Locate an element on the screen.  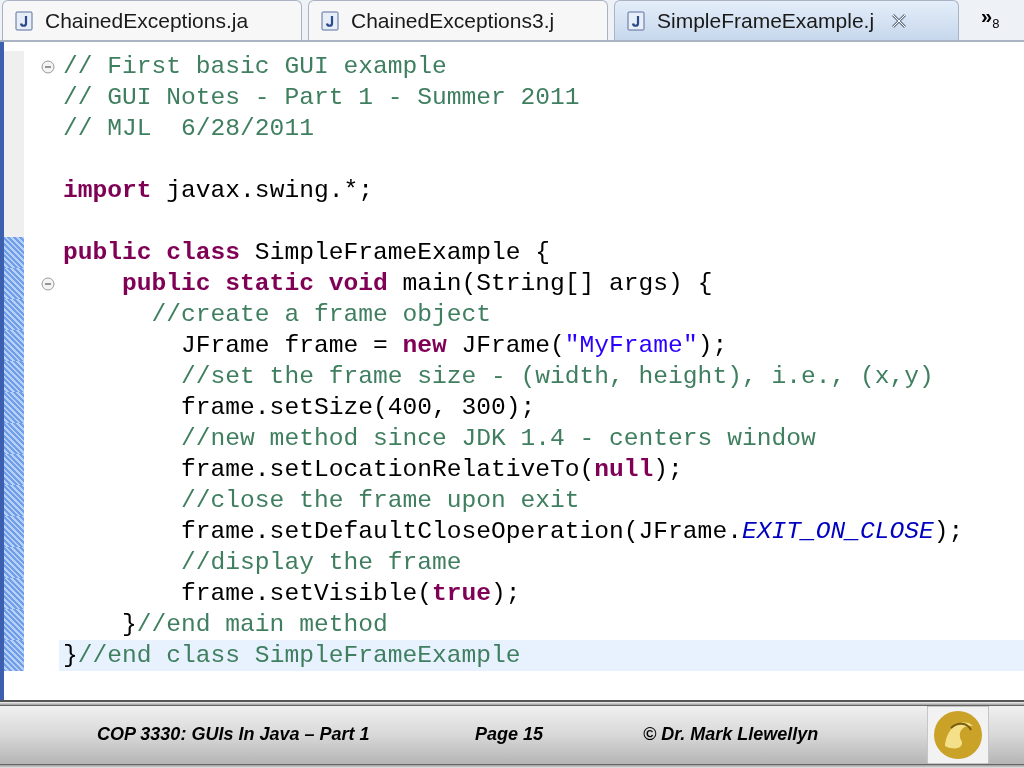
code-line: frame.setDefaultCloseOperation(JFrame.EXIT_ON_CLOSE); is located at coordinates (572, 532).